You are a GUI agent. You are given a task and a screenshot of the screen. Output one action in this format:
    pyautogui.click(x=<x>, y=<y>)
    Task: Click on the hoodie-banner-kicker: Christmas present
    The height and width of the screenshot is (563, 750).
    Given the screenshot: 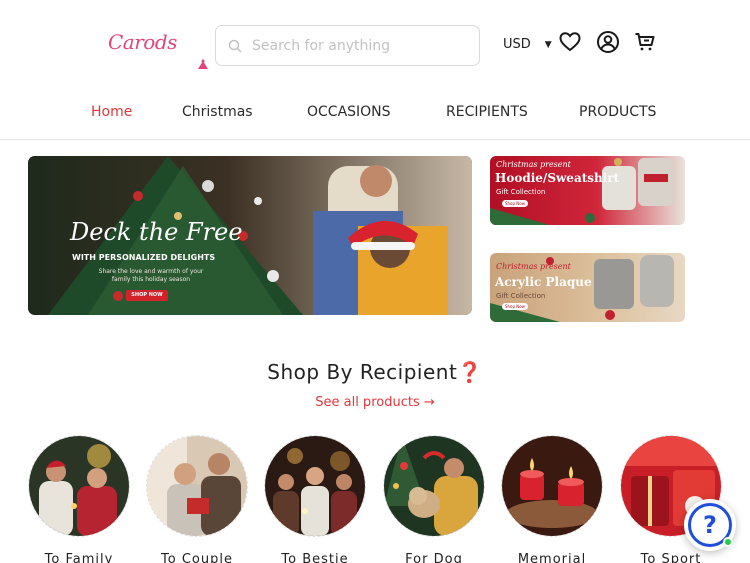 What is the action you would take?
    pyautogui.click(x=533, y=164)
    